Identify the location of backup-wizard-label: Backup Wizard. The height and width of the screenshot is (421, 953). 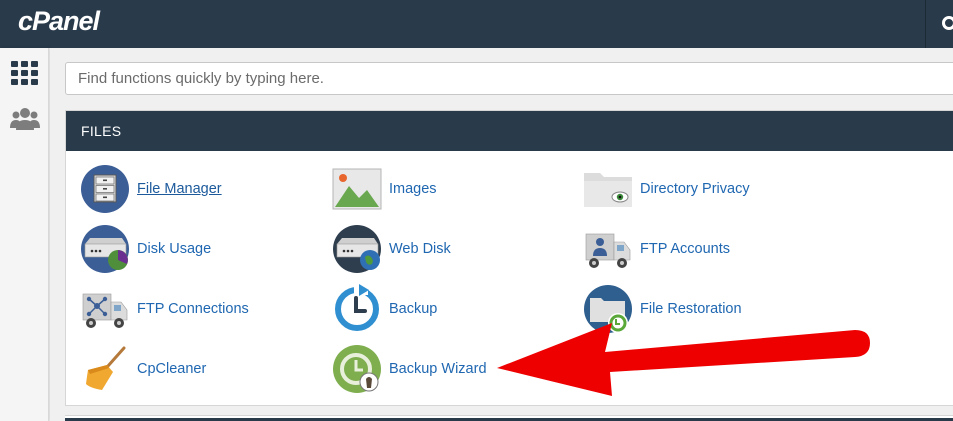
(438, 369).